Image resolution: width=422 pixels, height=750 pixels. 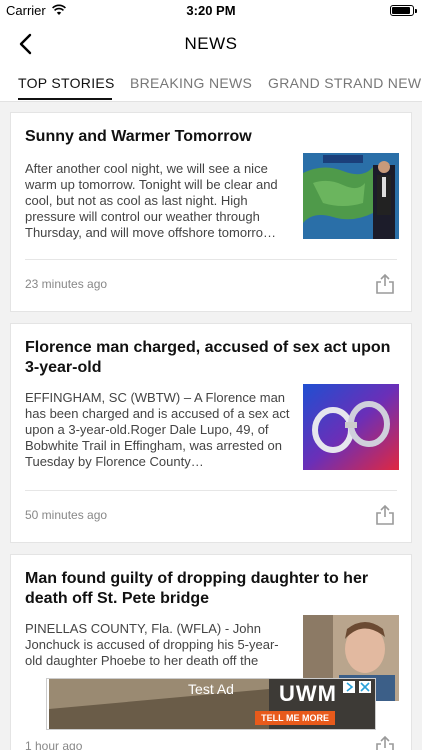 What do you see at coordinates (295, 718) in the screenshot?
I see `ad-cta-button: TELL ME MORE` at bounding box center [295, 718].